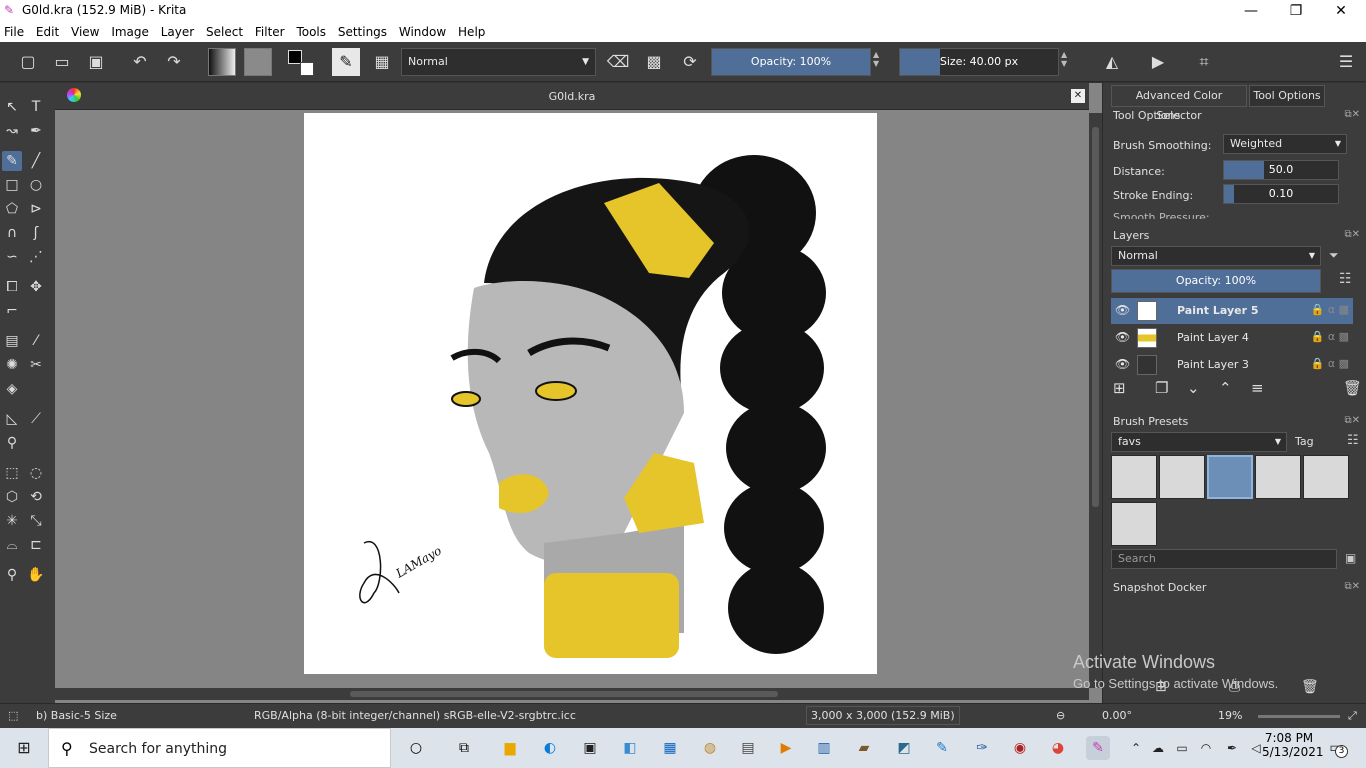  Describe the element at coordinates (12, 473) in the screenshot. I see `rect-selection-tool-icon: ⬚` at that location.